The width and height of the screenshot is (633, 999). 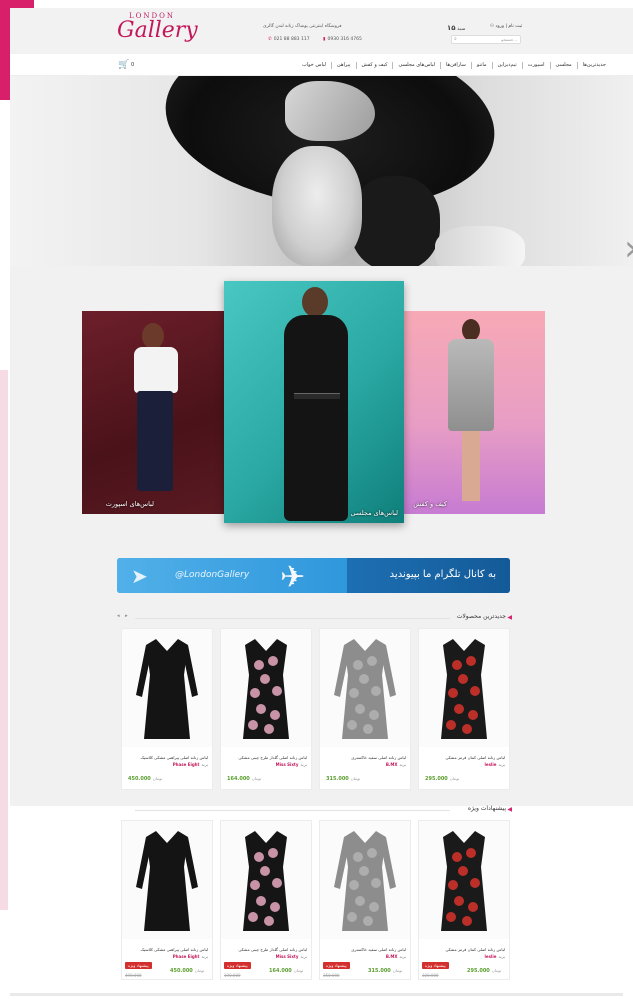 I want to click on hero-model-face, so click(x=317, y=206).